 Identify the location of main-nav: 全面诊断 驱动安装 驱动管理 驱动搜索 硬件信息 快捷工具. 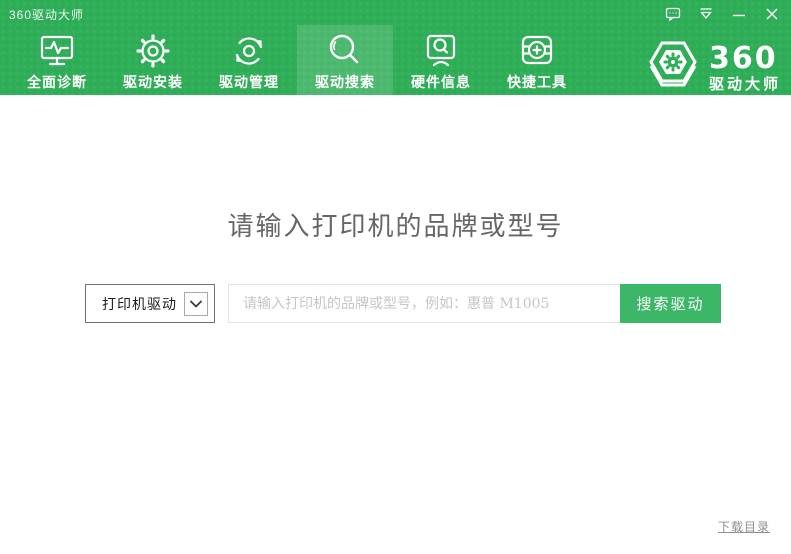
(297, 60).